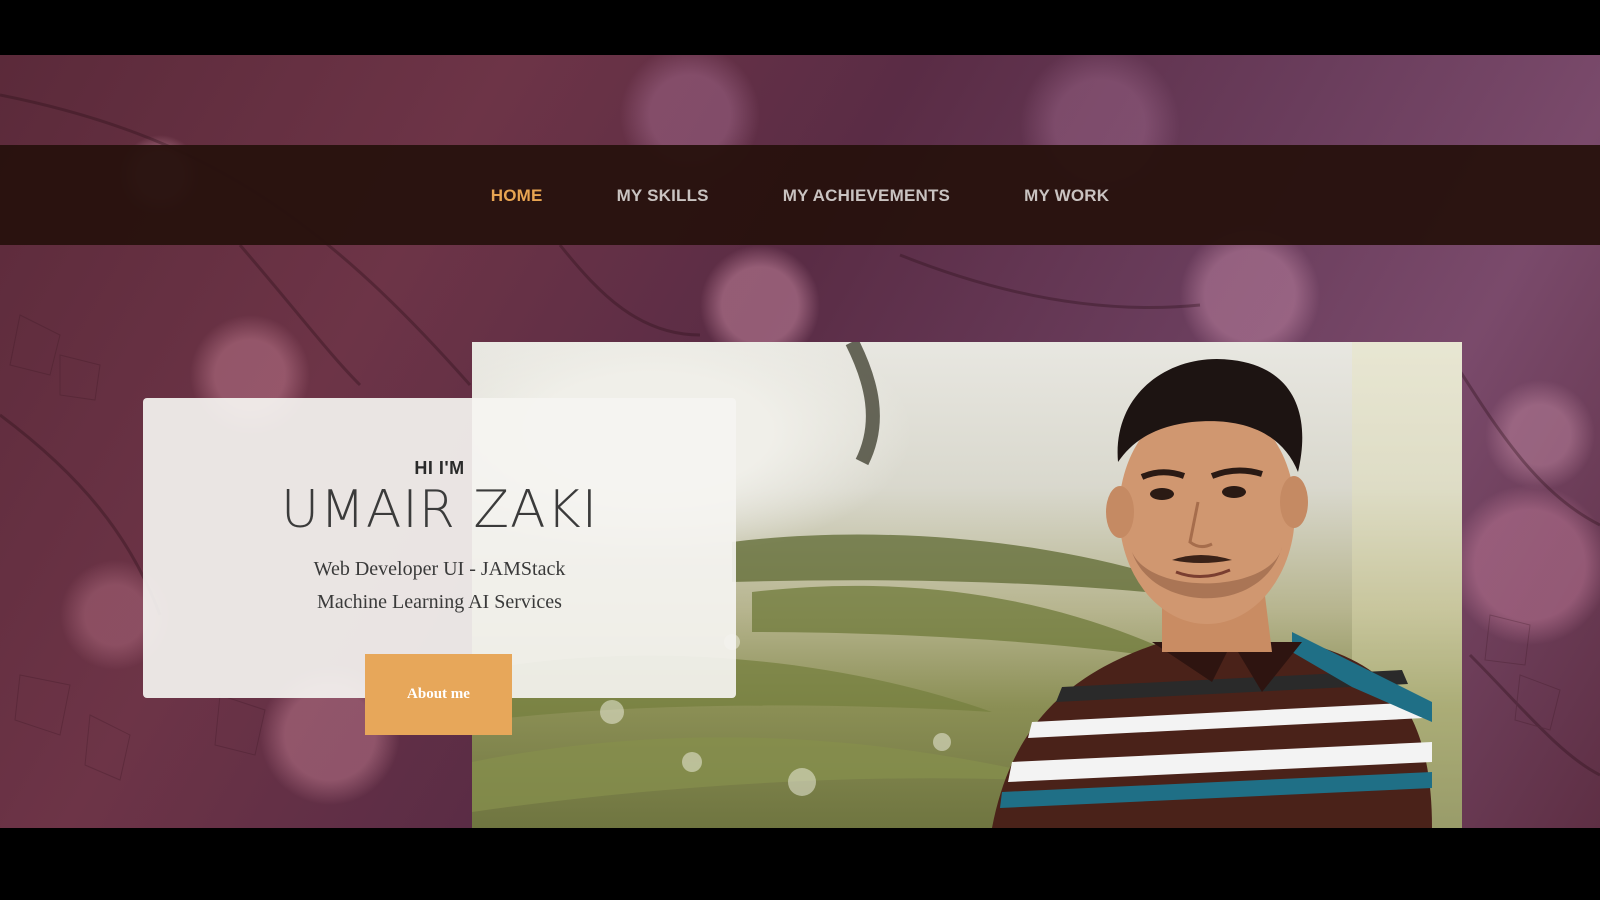 Image resolution: width=1600 pixels, height=900 pixels. I want to click on about-me-button: About me, so click(438, 694).